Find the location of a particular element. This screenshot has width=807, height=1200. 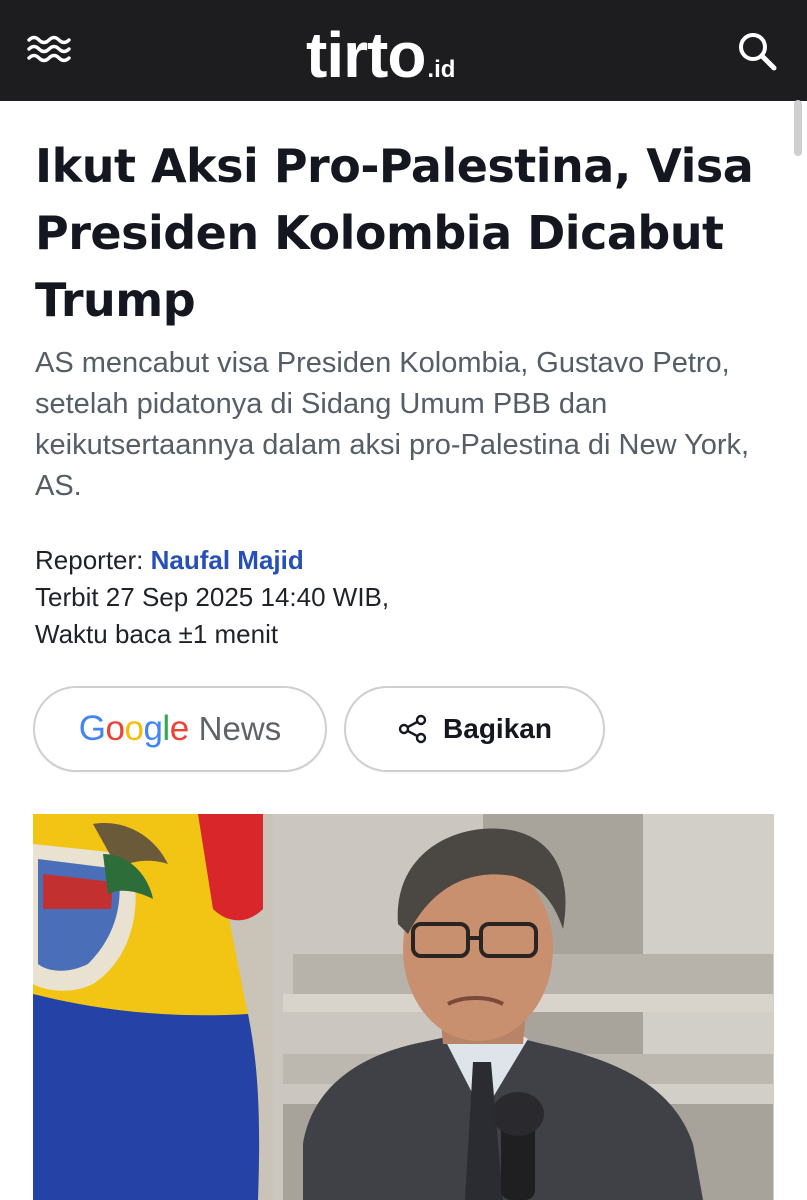

share-button: Bagikan is located at coordinates (474, 729).